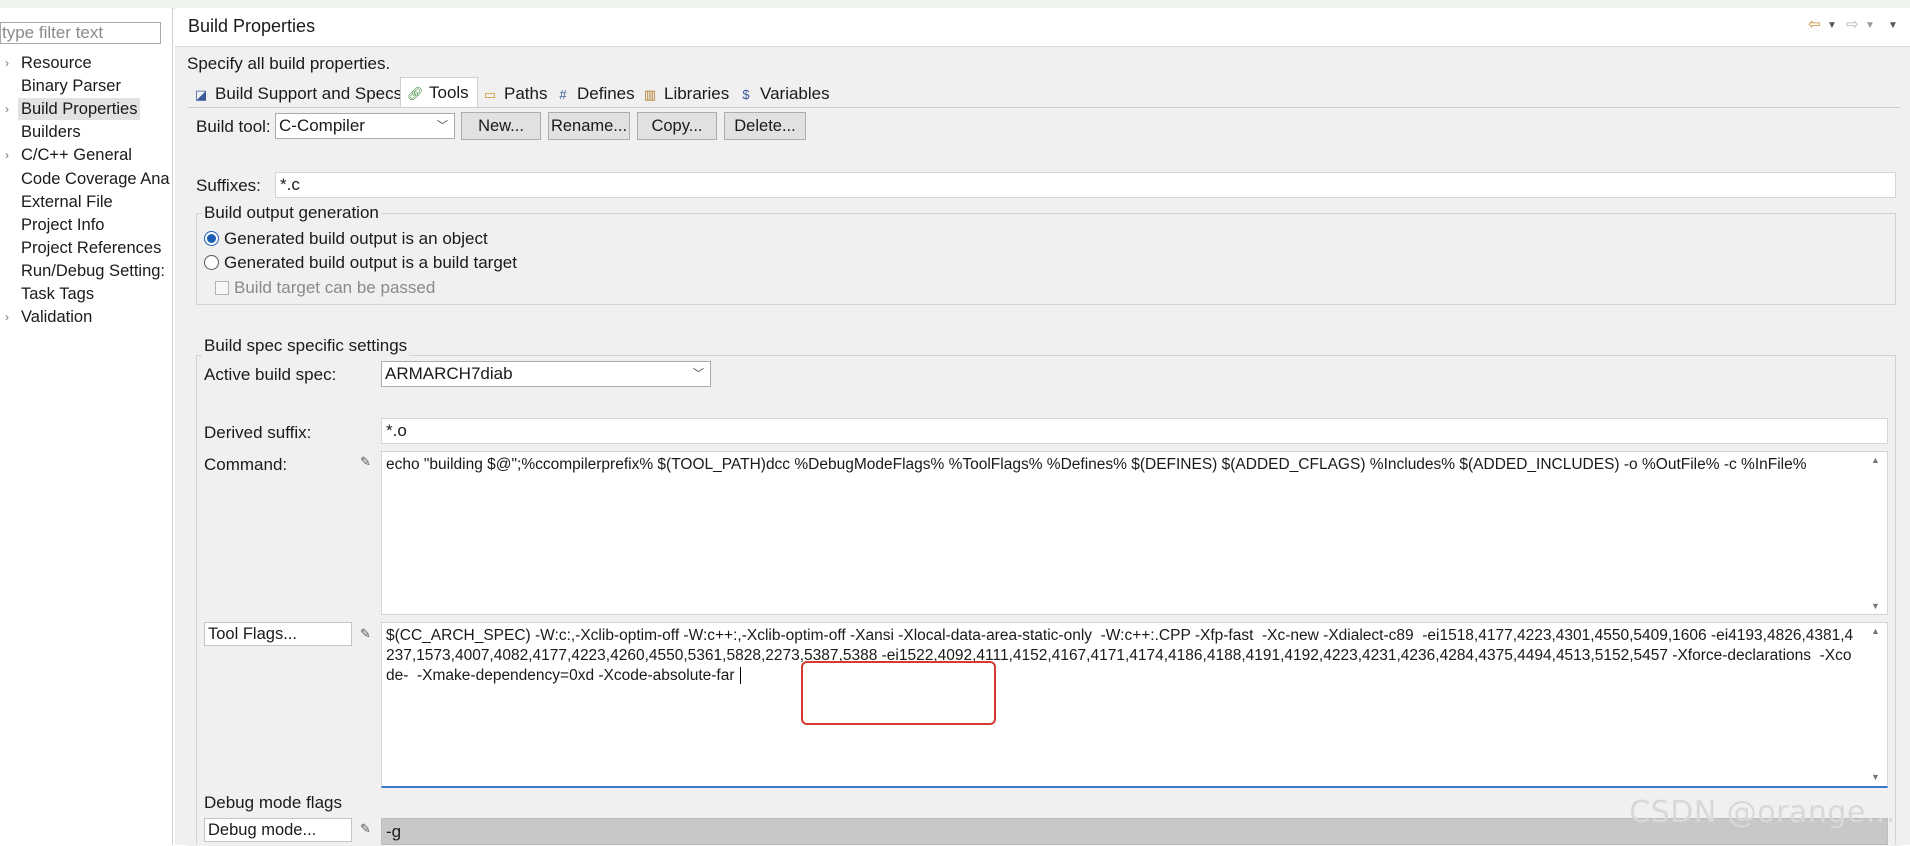 This screenshot has width=1910, height=846. What do you see at coordinates (258, 432) in the screenshot?
I see `derived-suffix-label: Derived suffix:` at bounding box center [258, 432].